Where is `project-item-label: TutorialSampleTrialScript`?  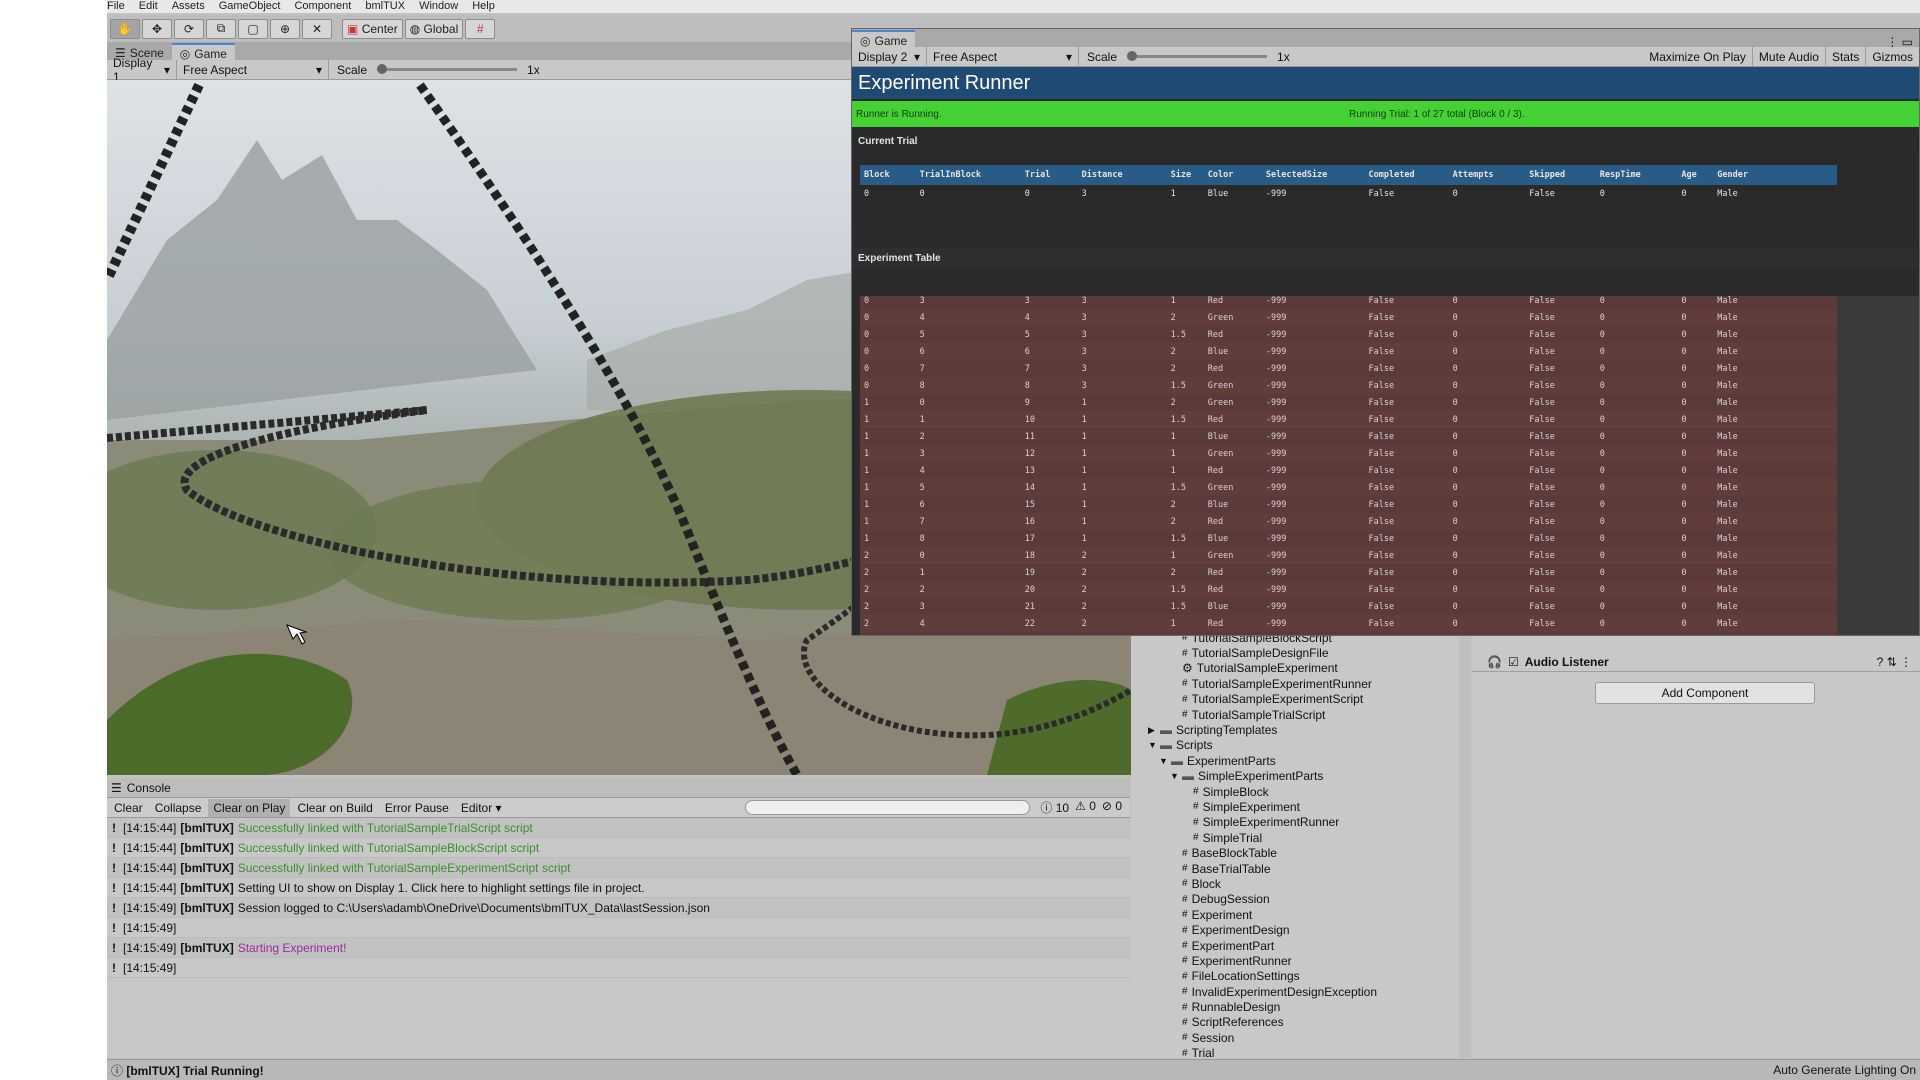 project-item-label: TutorialSampleTrialScript is located at coordinates (1258, 714).